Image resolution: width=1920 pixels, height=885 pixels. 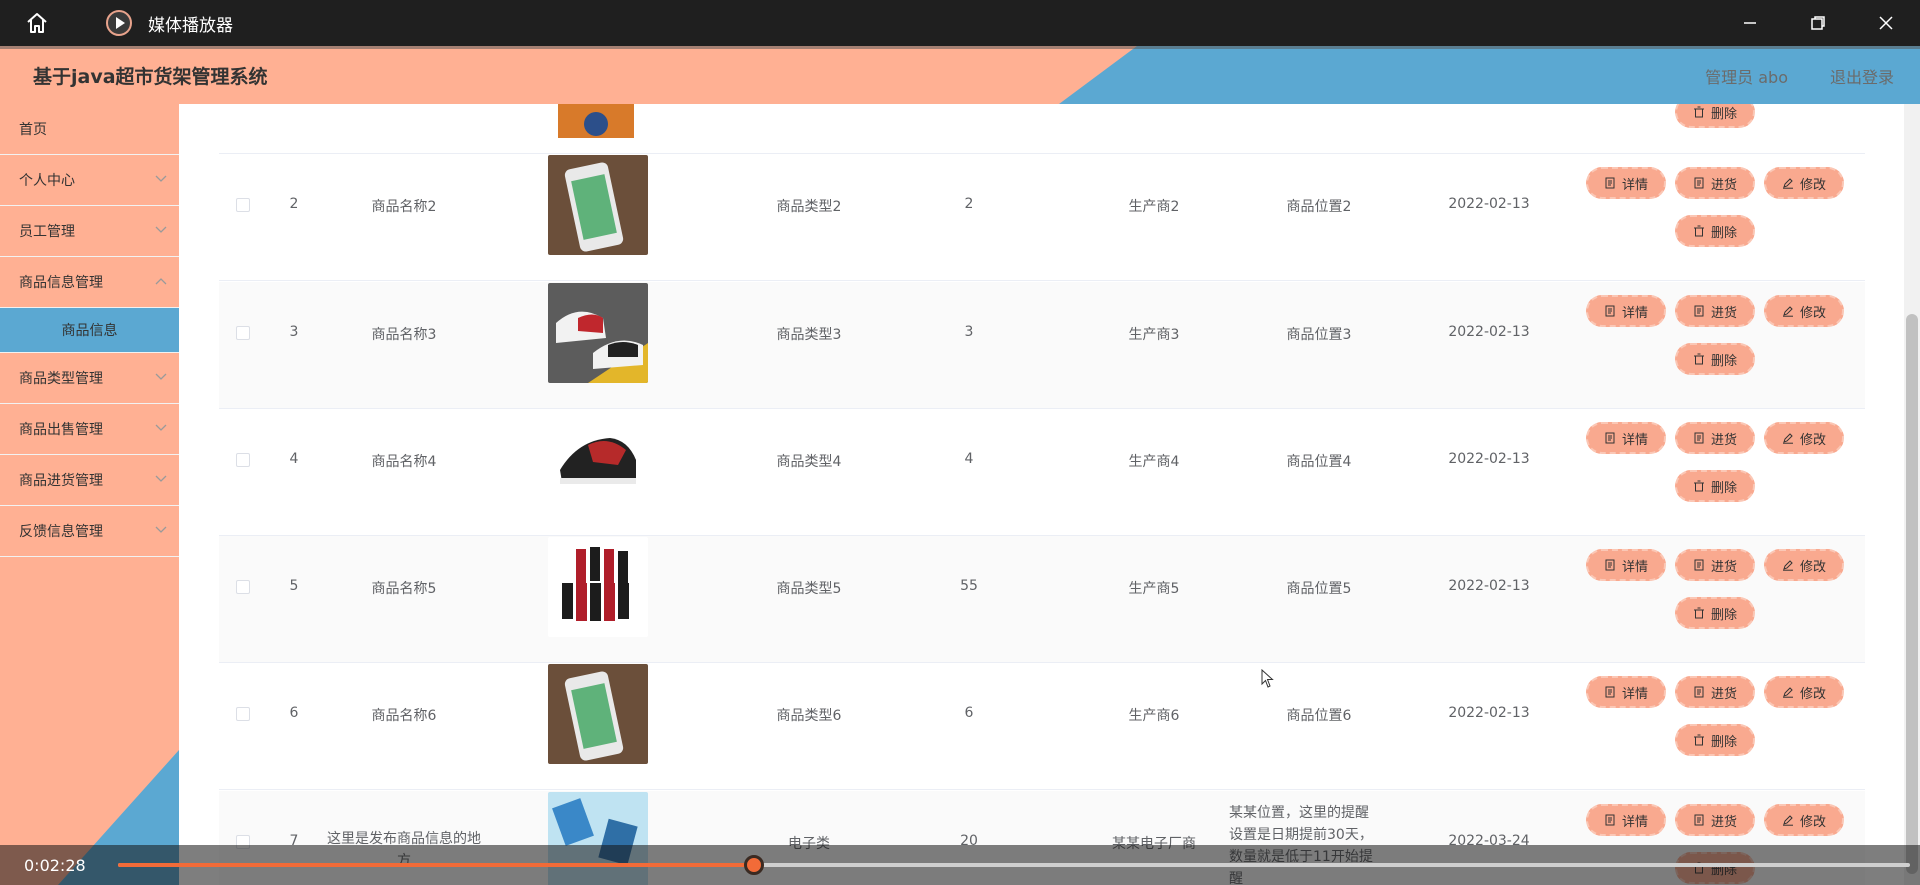 I want to click on header-band, so click(x=568, y=75).